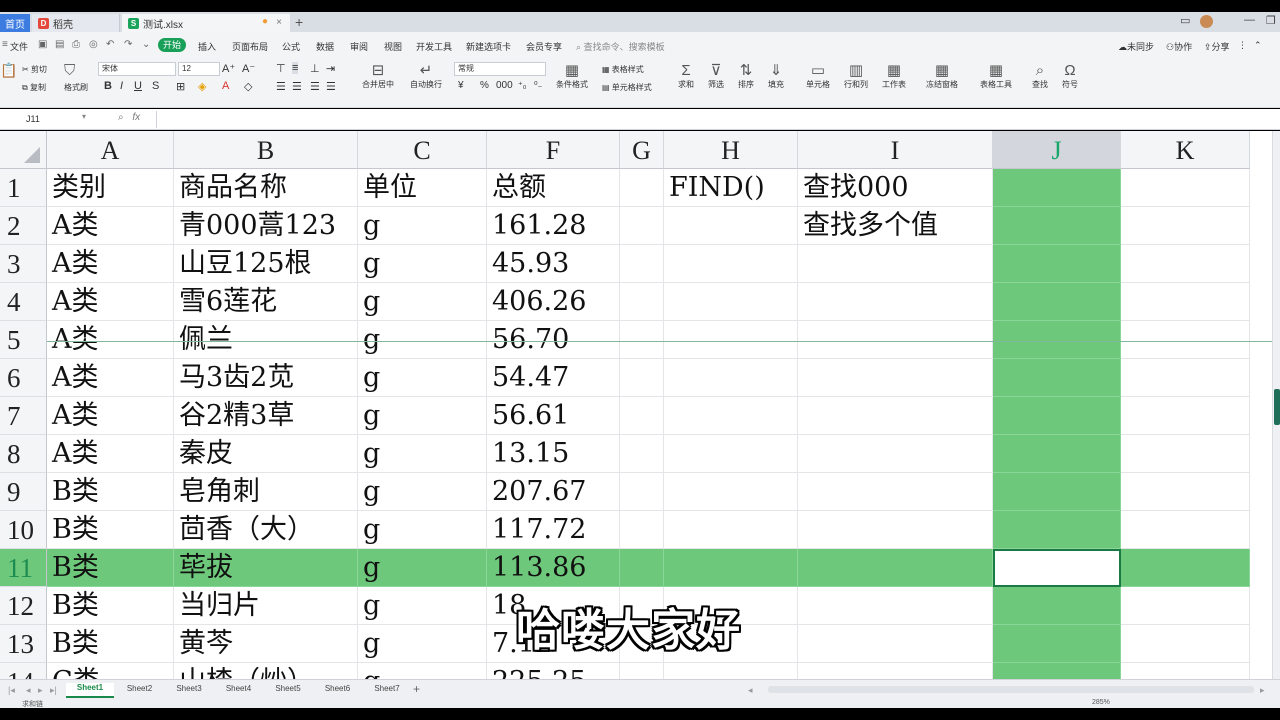 The width and height of the screenshot is (1280, 720). Describe the element at coordinates (500, 69) in the screenshot. I see `number-format-select: 常规` at that location.